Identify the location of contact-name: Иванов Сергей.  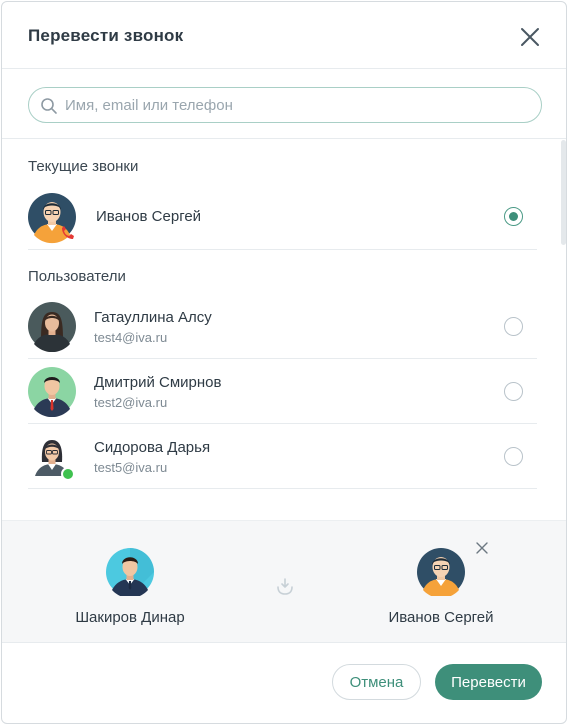
(149, 216).